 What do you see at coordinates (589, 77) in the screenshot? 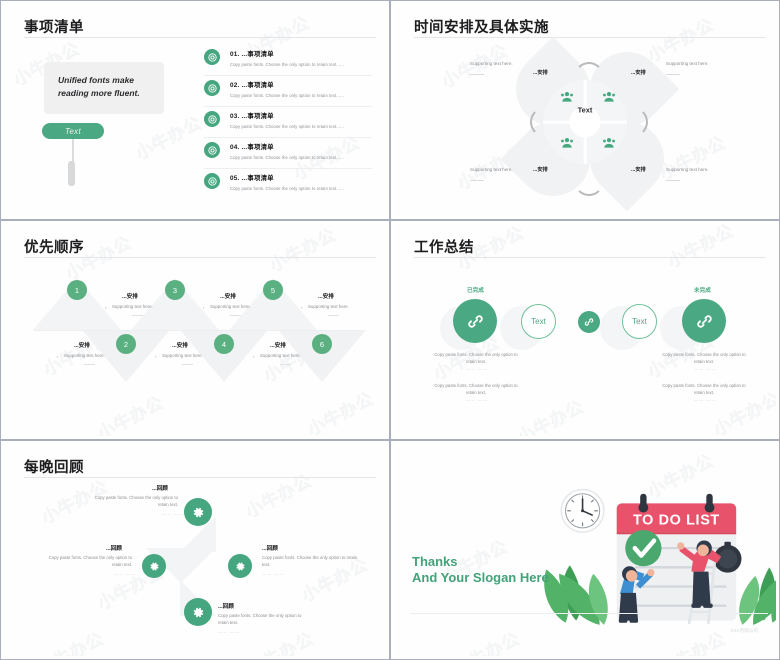
I see `arc-top` at bounding box center [589, 77].